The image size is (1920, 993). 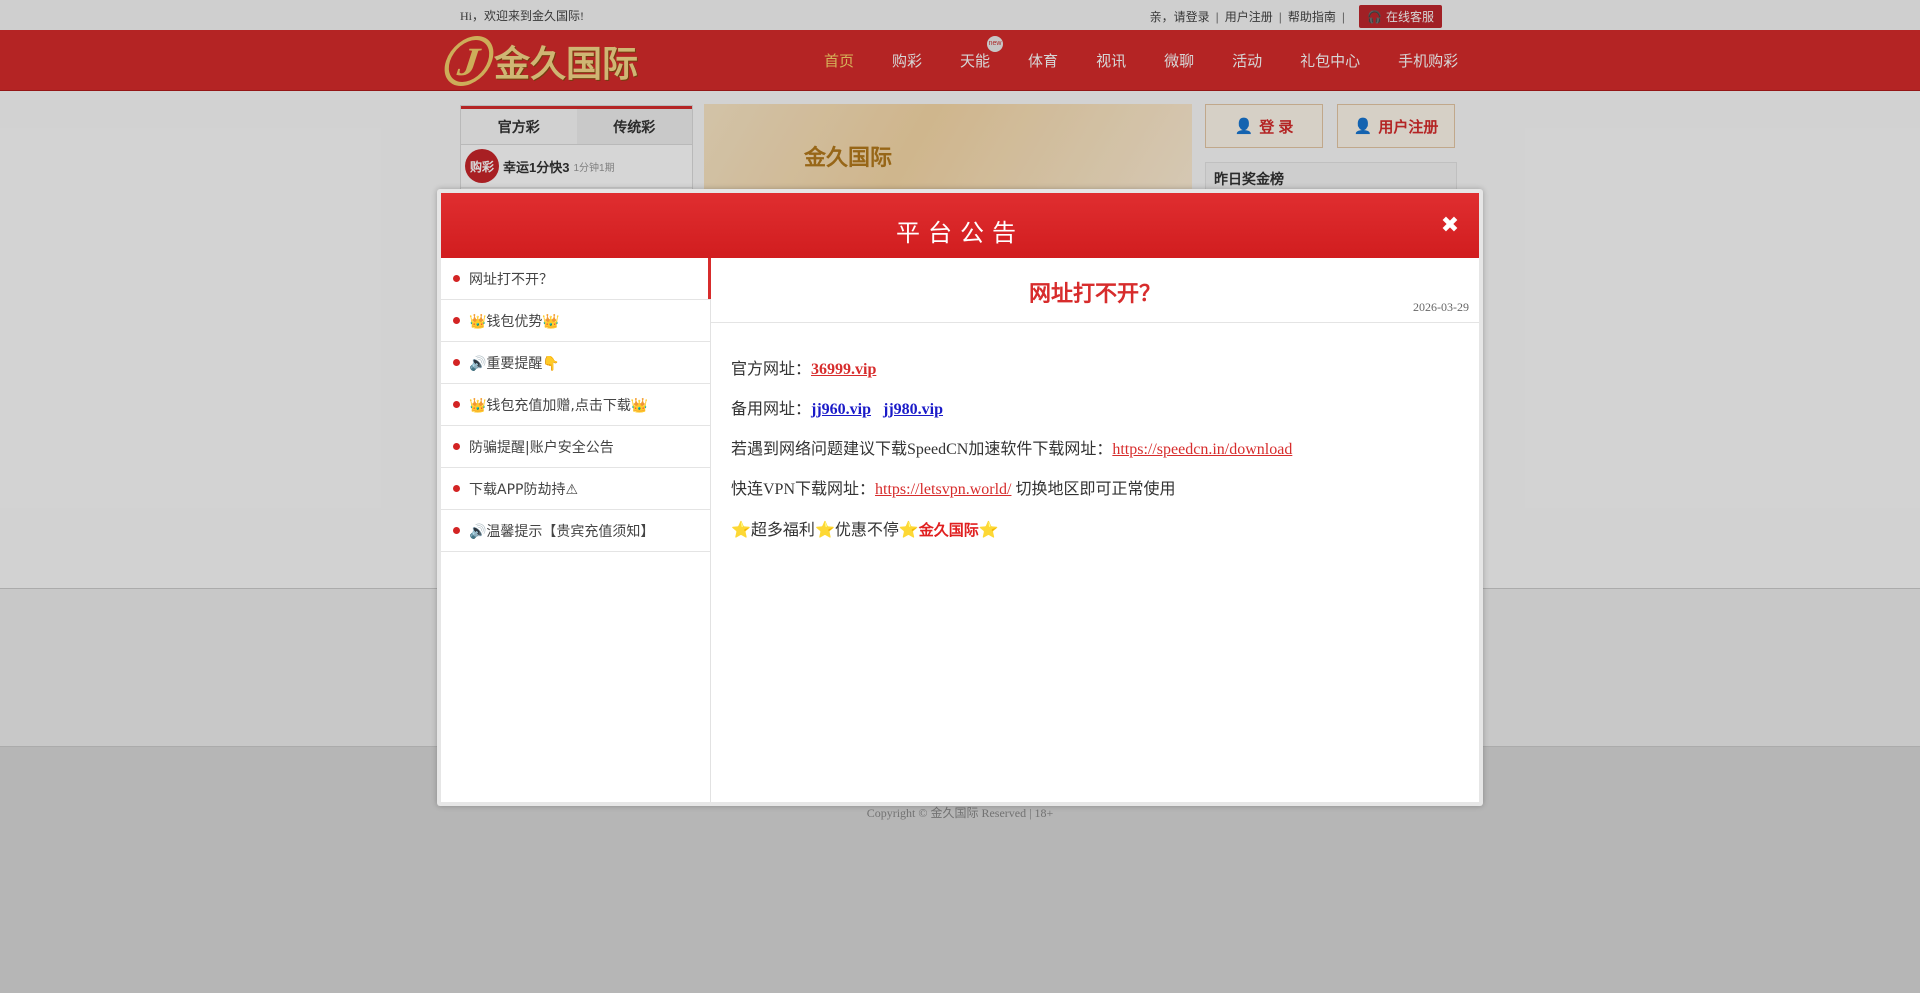 What do you see at coordinates (866, 530) in the screenshot?
I see `promo-text-2: 优惠不停` at bounding box center [866, 530].